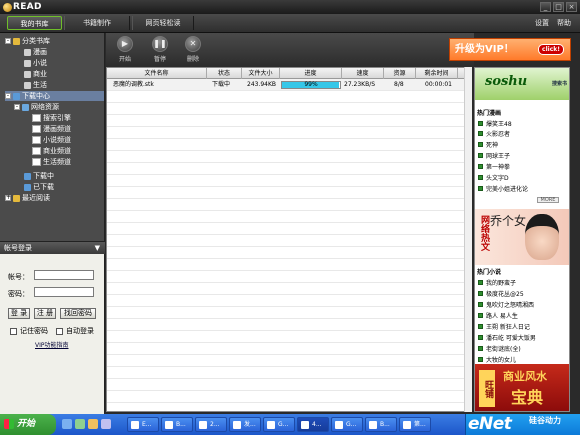 The image size is (580, 435). What do you see at coordinates (52, 247) in the screenshot?
I see `login-panel-header: 帐号登录 ▼` at bounding box center [52, 247].